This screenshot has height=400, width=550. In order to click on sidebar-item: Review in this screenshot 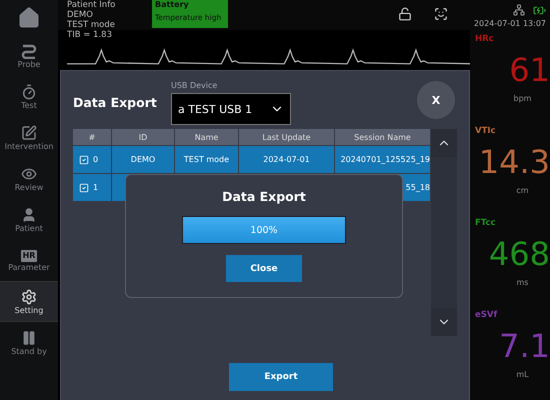, I will do `click(29, 178)`.